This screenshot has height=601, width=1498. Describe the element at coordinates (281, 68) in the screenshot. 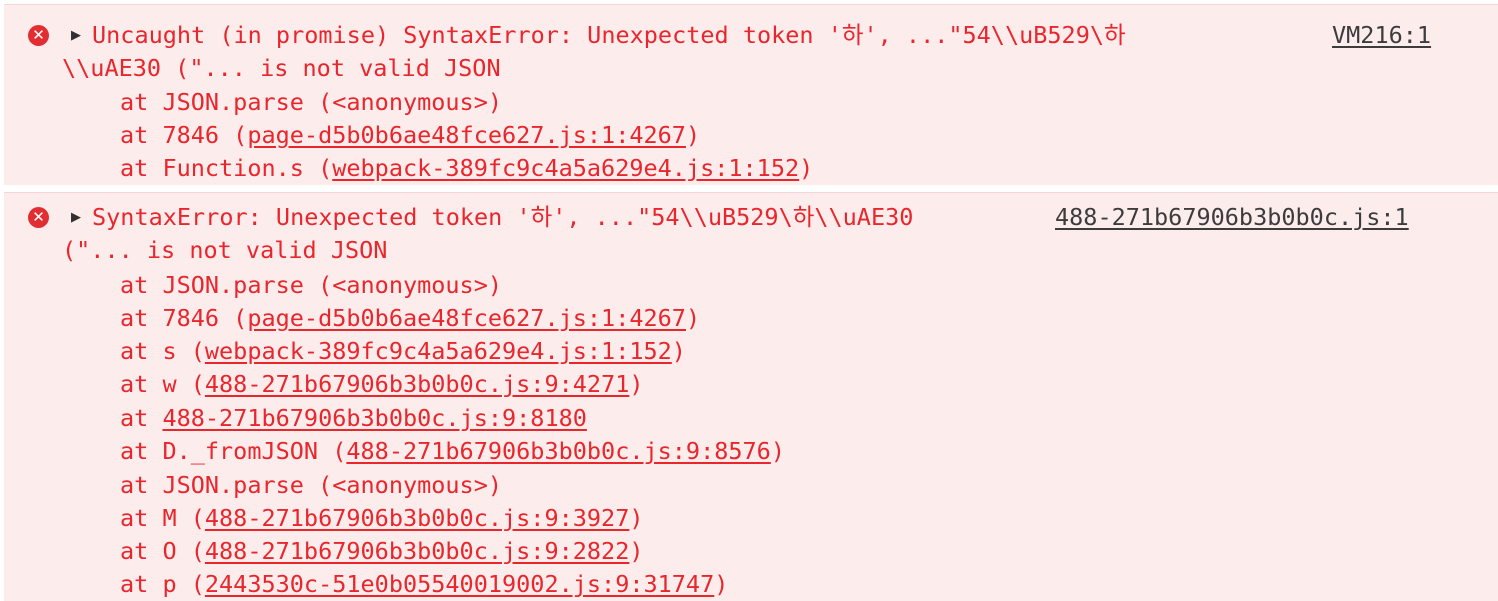

I see `error-message-continued: \\uAE30 ("... is not valid JSON` at that location.